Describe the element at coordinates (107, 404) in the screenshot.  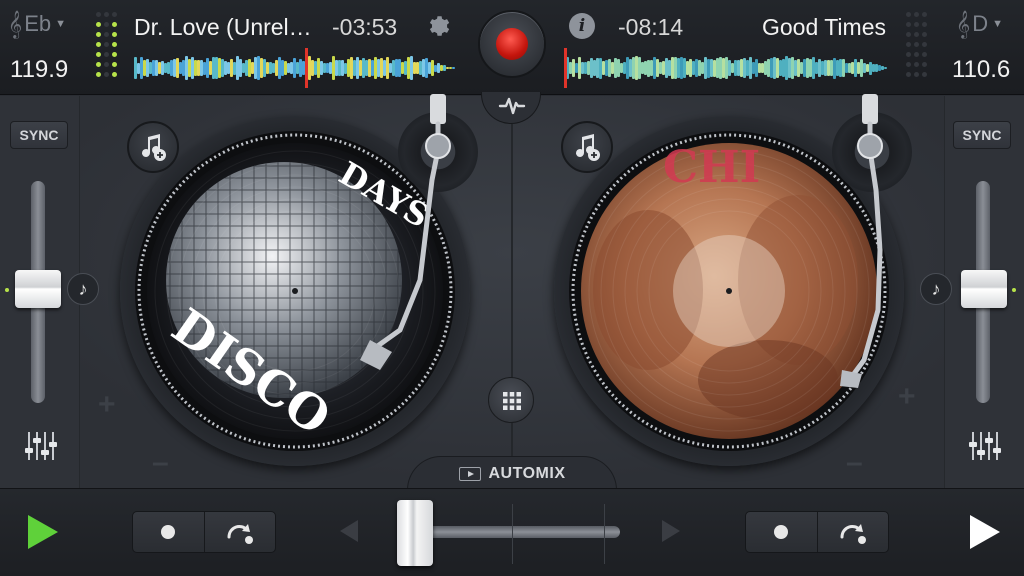
I see `left-plus-marker: +` at that location.